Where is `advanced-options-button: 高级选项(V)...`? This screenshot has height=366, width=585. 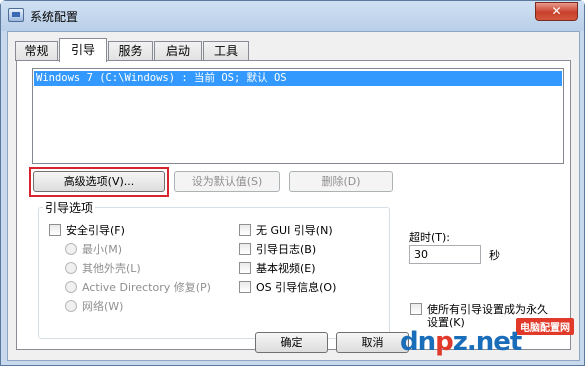
advanced-options-button: 高级选项(V)... is located at coordinates (99, 181).